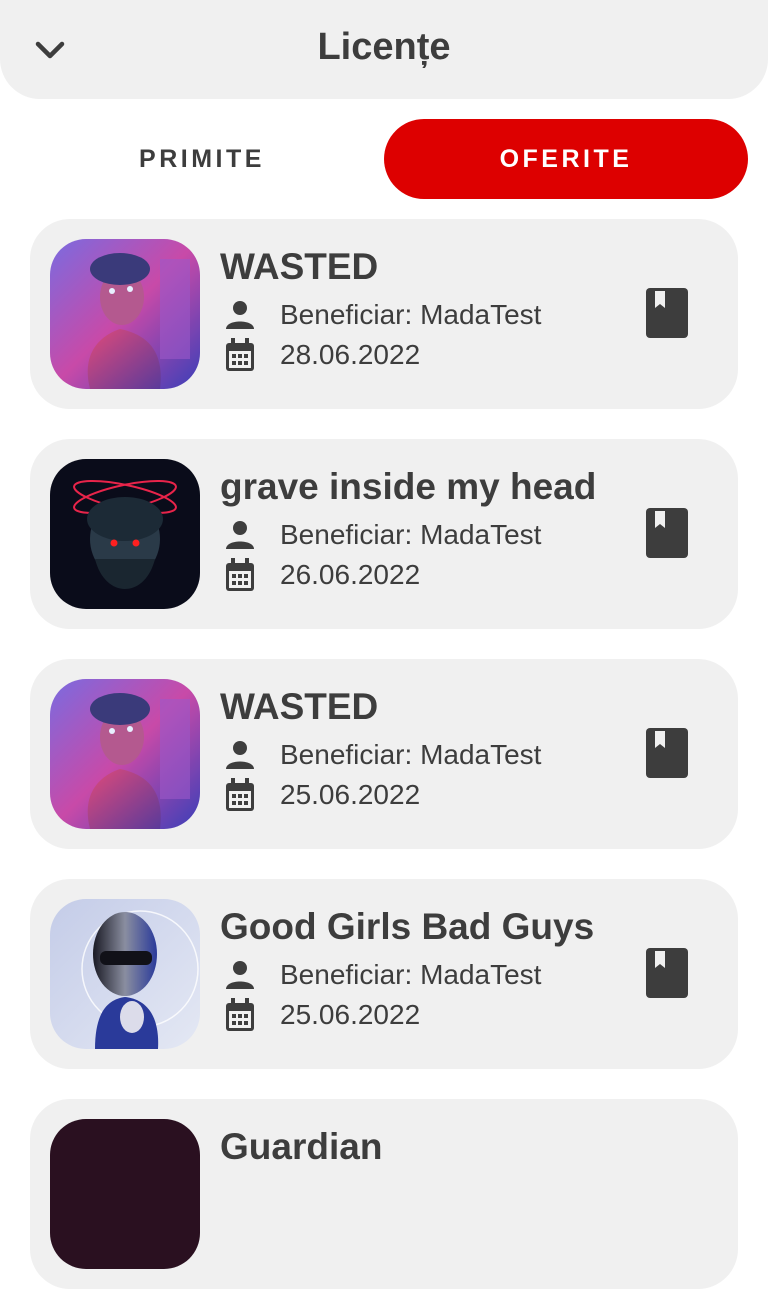 The width and height of the screenshot is (768, 1289). What do you see at coordinates (202, 159) in the screenshot?
I see `tab-primite: PRIMITE` at bounding box center [202, 159].